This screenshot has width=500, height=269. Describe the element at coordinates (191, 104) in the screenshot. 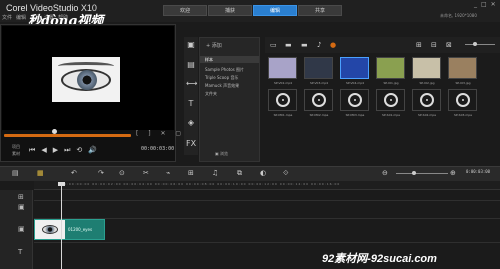

I see `title-icon: T` at that location.